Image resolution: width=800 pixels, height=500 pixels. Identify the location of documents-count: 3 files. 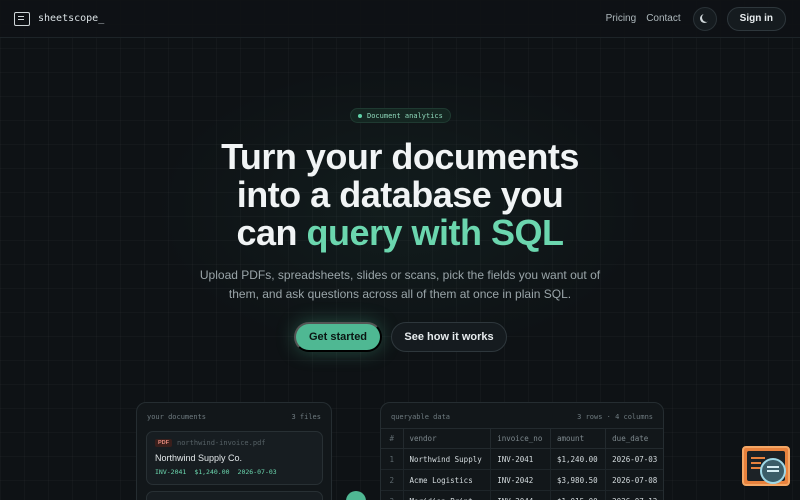
(306, 417).